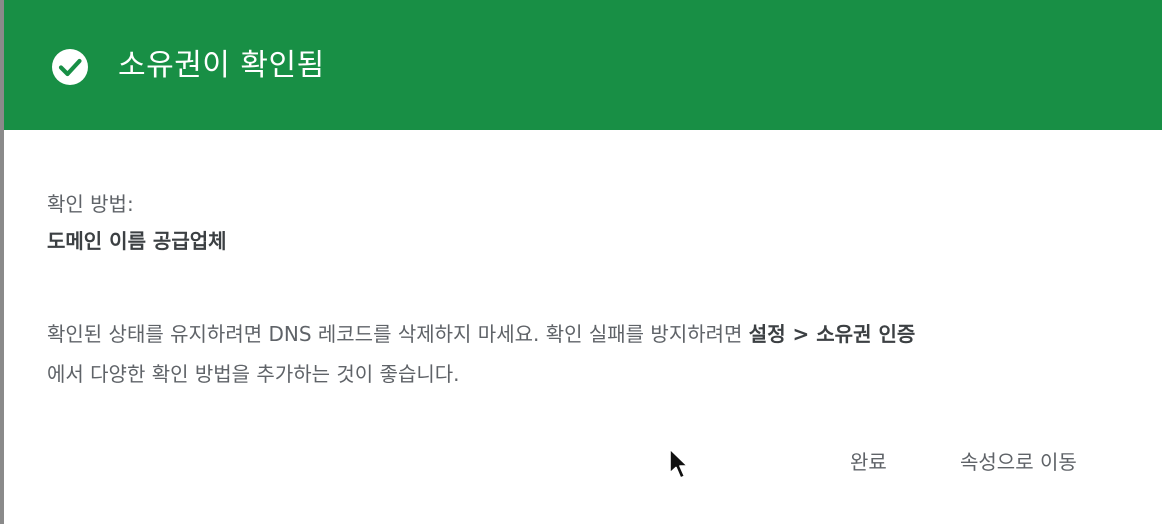 This screenshot has height=524, width=1162. What do you see at coordinates (832, 334) in the screenshot?
I see `settings-path-text: 설정 > 소유권 인증` at bounding box center [832, 334].